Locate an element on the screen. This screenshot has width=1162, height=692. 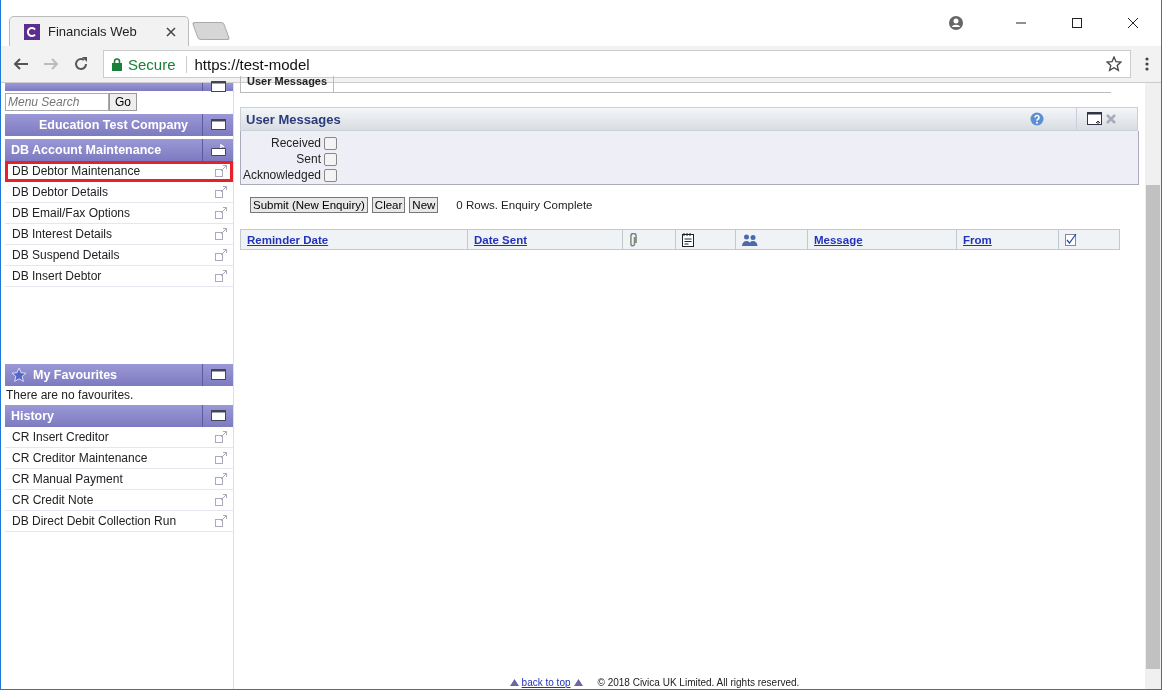
lock-icon is located at coordinates (117, 64).